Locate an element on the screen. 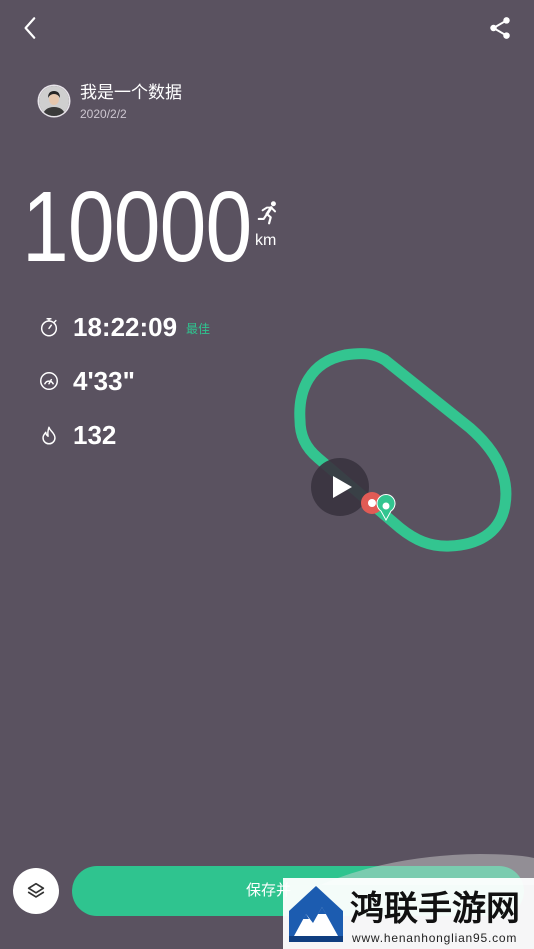 Image resolution: width=534 pixels, height=949 pixels. speedometer-icon is located at coordinates (49, 381).